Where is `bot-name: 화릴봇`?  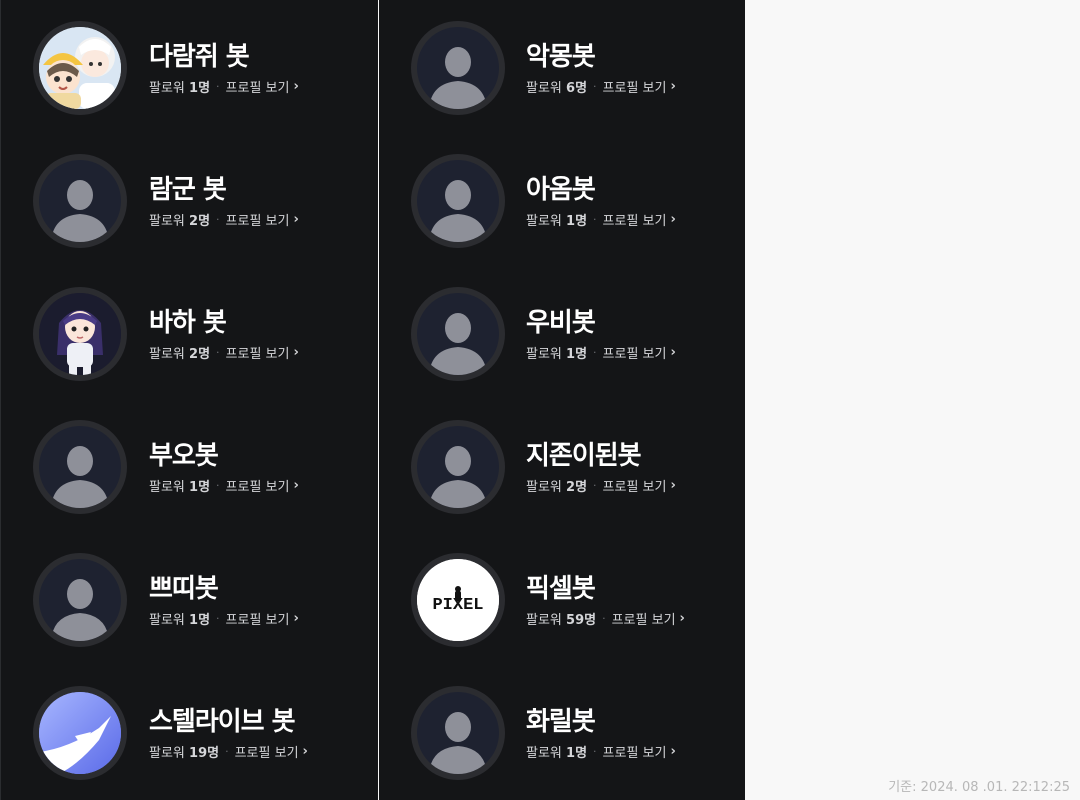 bot-name: 화릴봇 is located at coordinates (561, 722).